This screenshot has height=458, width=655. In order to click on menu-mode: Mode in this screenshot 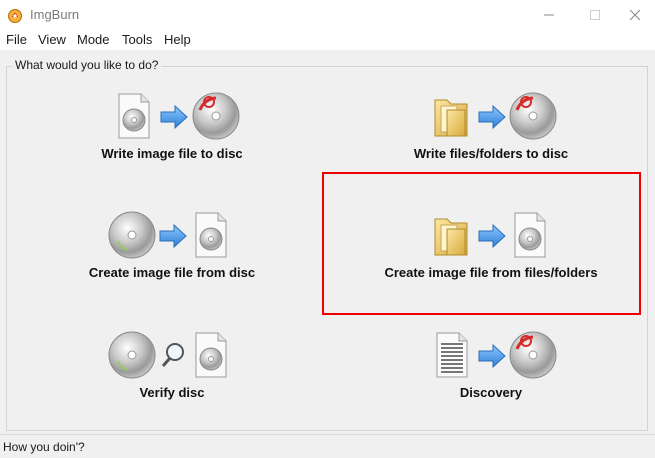, I will do `click(93, 39)`.